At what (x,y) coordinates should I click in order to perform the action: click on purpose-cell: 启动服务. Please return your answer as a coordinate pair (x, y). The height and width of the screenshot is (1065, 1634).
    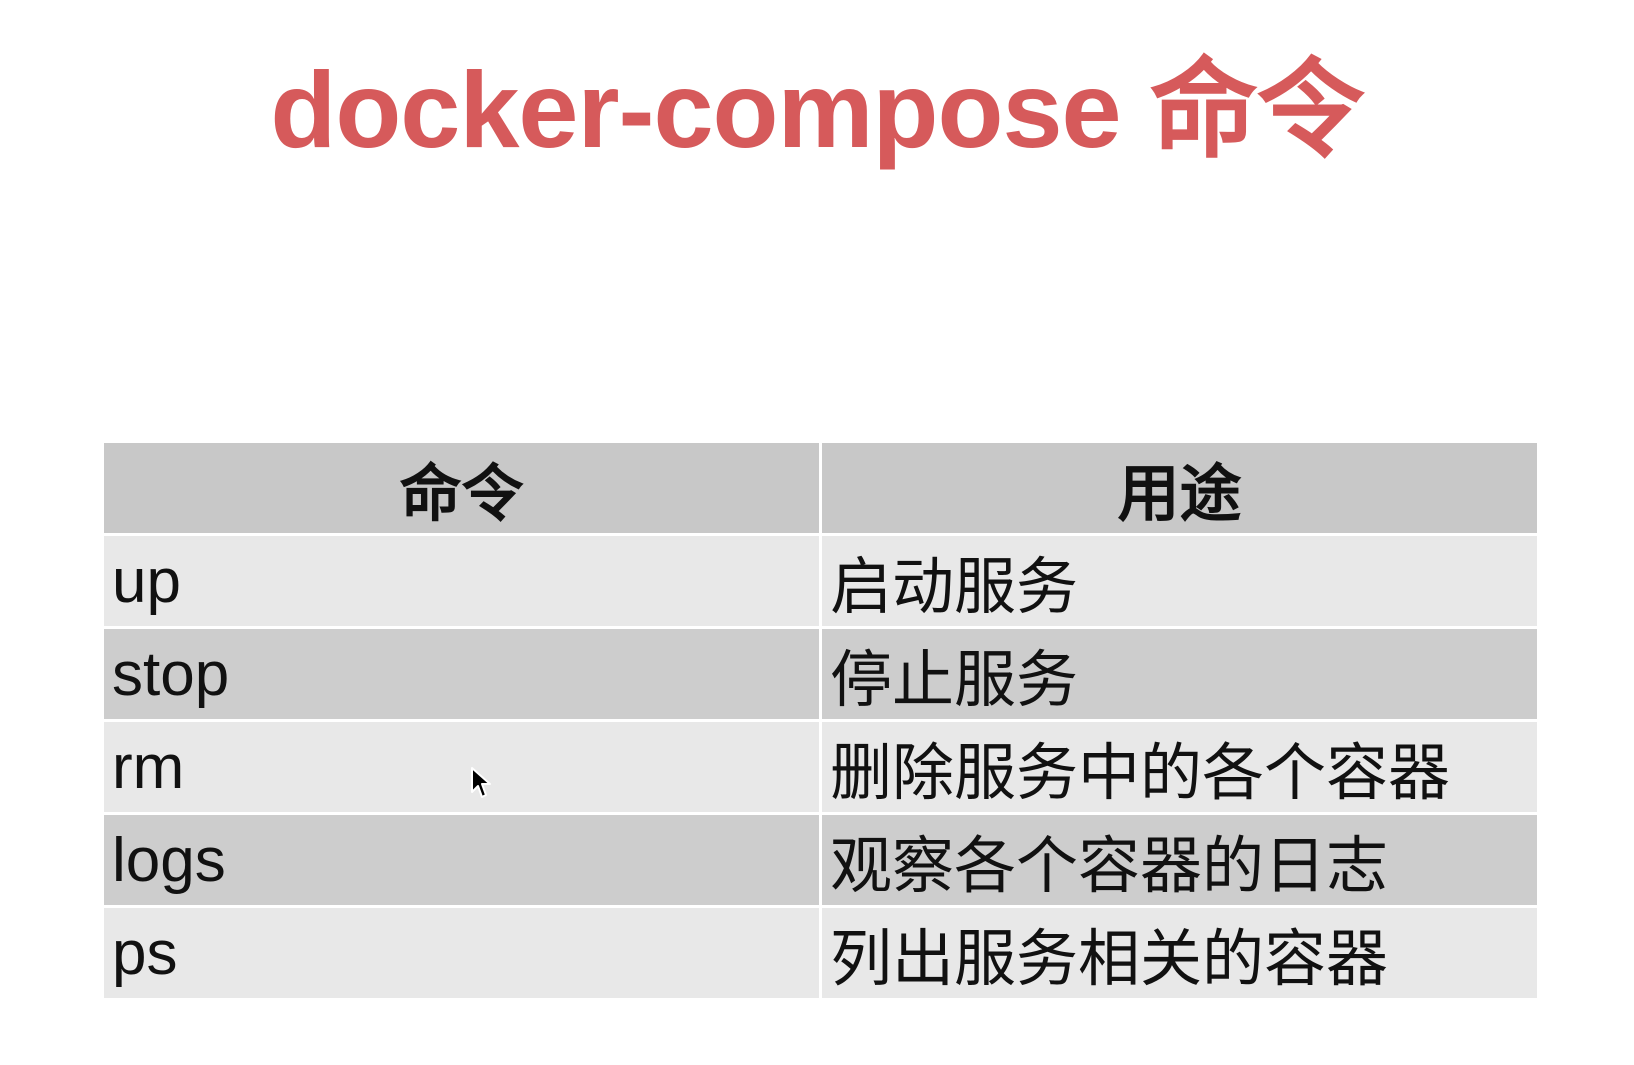
    Looking at the image, I should click on (1179, 581).